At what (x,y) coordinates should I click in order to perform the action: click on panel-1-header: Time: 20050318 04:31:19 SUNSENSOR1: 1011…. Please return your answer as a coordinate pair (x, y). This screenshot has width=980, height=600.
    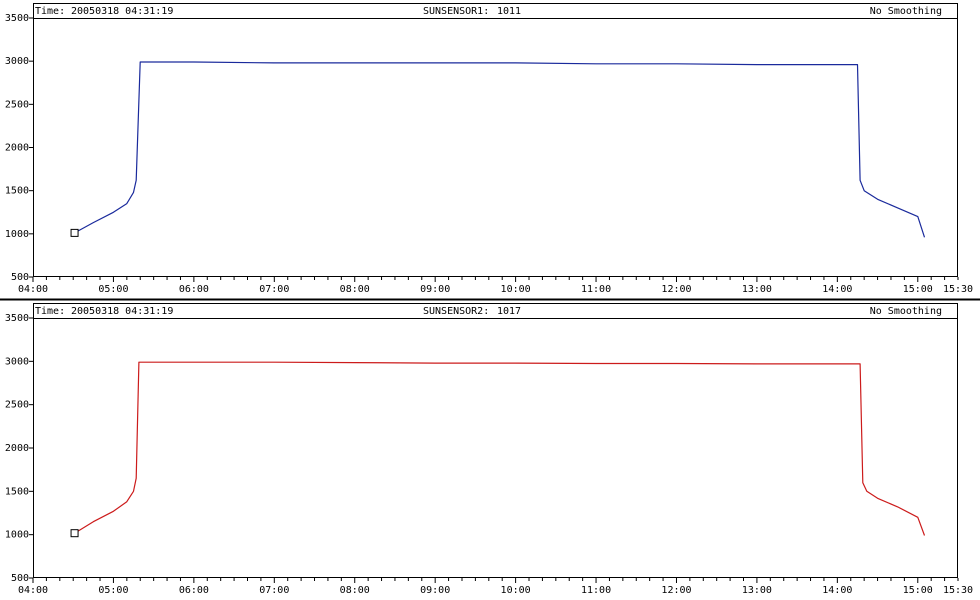
    Looking at the image, I should click on (488, 11).